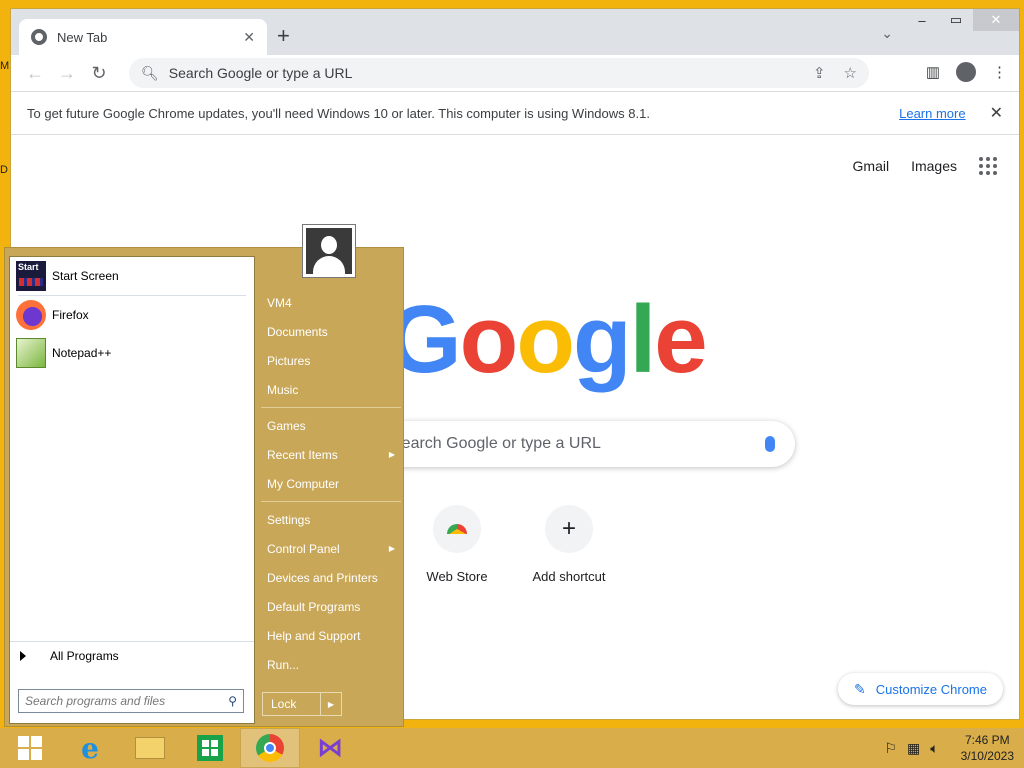  I want to click on tab-new-tab: New Tab ✕, so click(143, 37).